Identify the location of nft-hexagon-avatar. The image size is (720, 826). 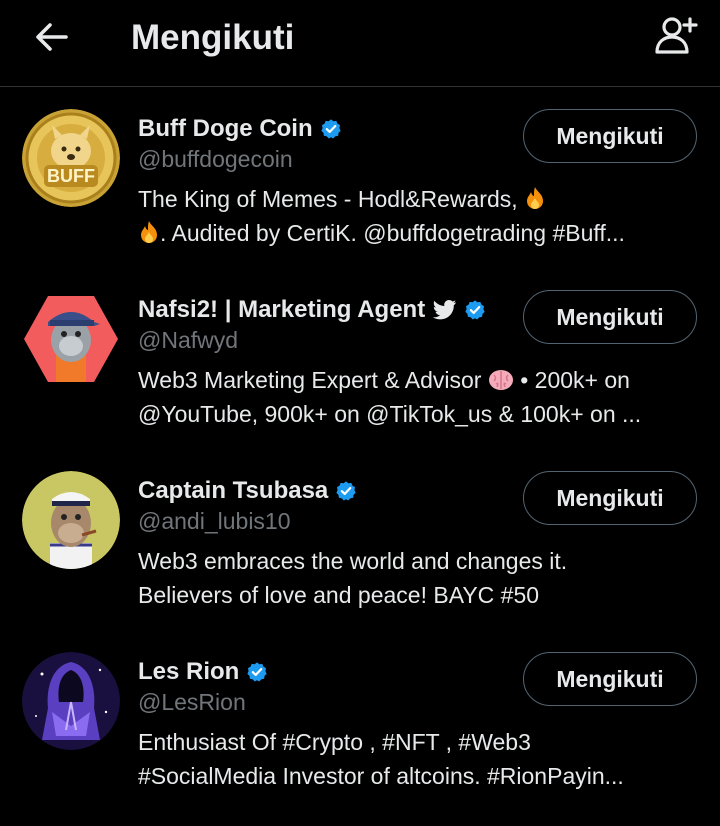
(71, 339).